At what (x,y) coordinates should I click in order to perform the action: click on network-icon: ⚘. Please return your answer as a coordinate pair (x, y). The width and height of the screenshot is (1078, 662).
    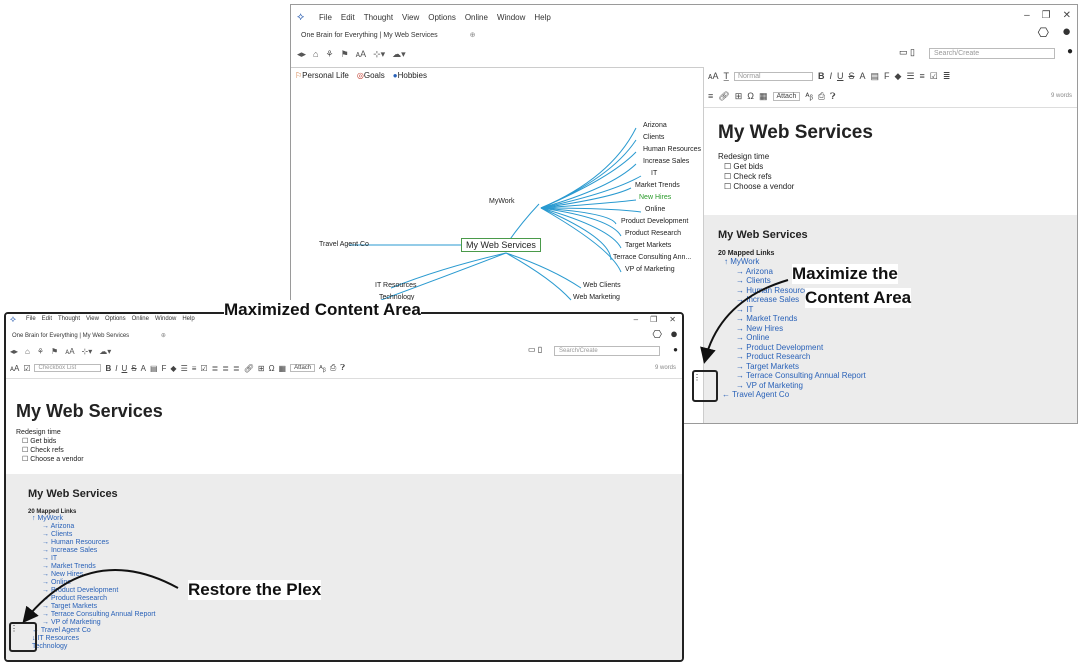
    Looking at the image, I should click on (329, 54).